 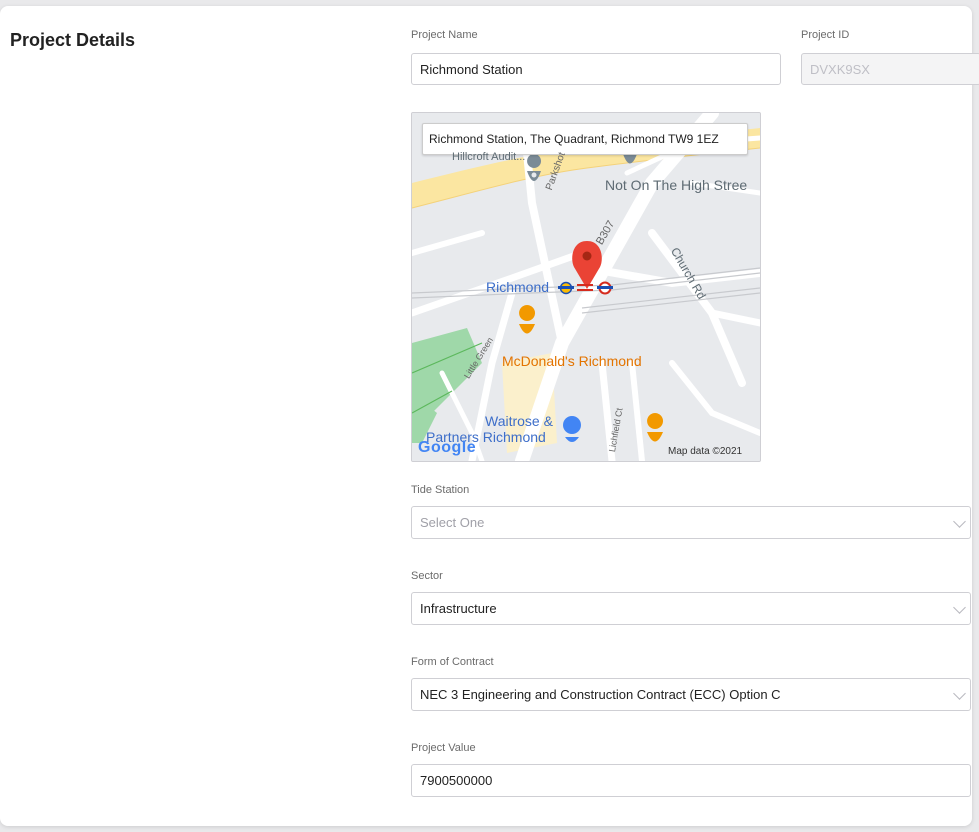 What do you see at coordinates (890, 69) in the screenshot?
I see `project-id-input: DVXK9SX` at bounding box center [890, 69].